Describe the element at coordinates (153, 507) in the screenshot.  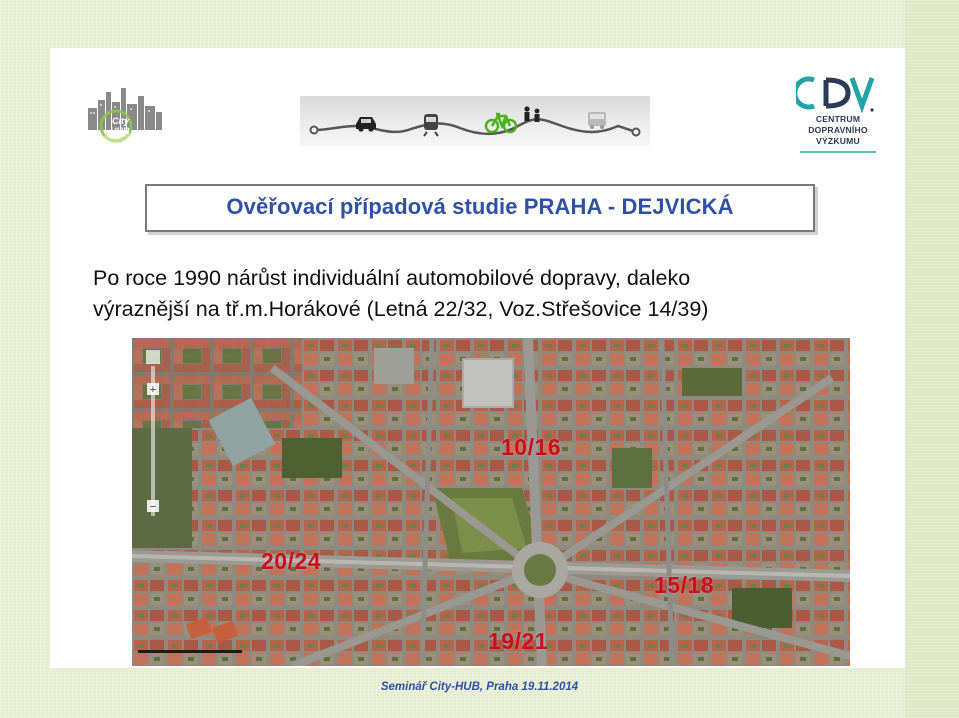
I see `map-zoom-out-button: −` at that location.